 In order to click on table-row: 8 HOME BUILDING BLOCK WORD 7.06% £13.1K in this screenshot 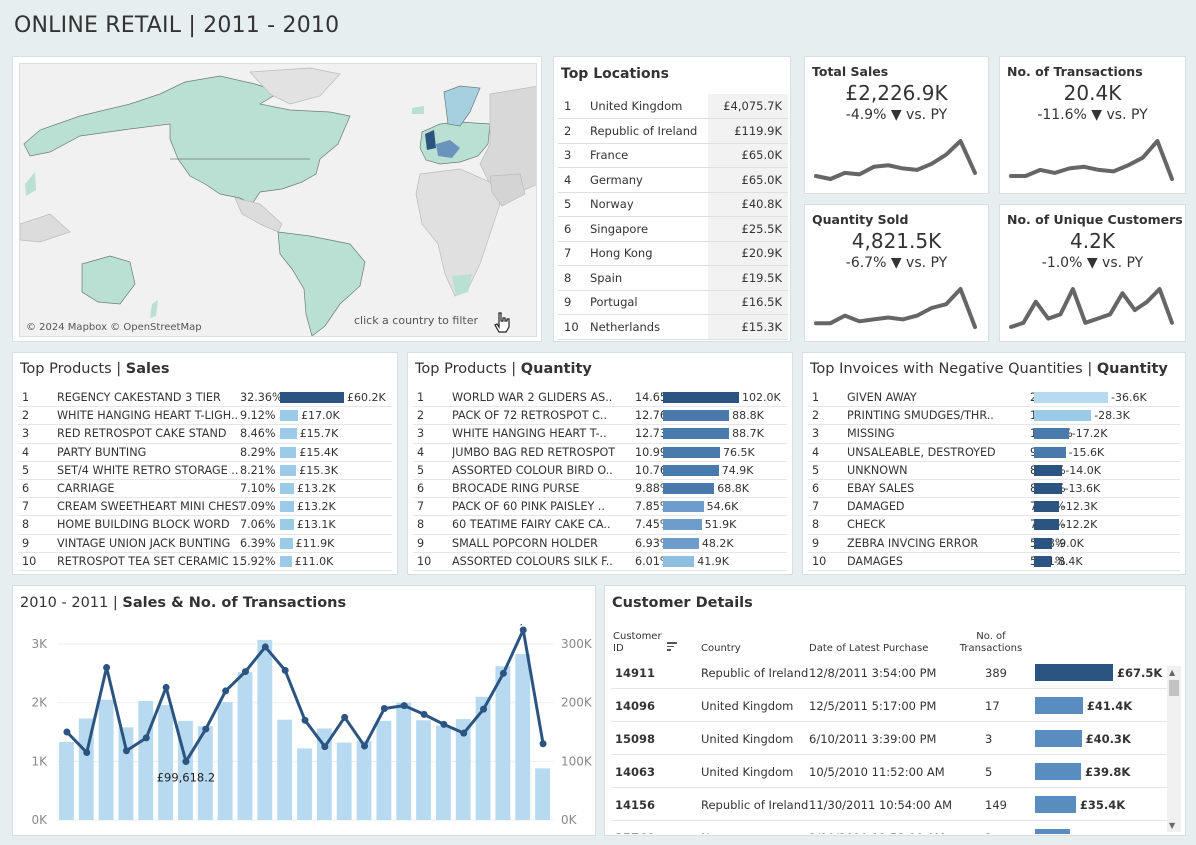, I will do `click(205, 525)`.